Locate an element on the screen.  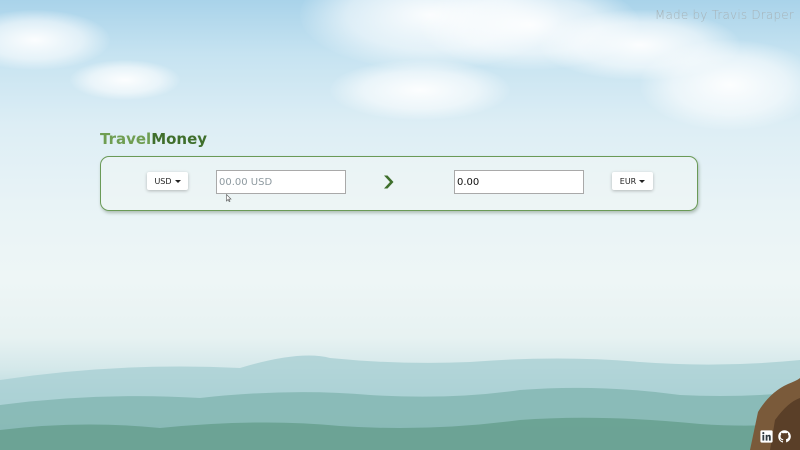
to-currency-dropdown: EUR is located at coordinates (632, 181).